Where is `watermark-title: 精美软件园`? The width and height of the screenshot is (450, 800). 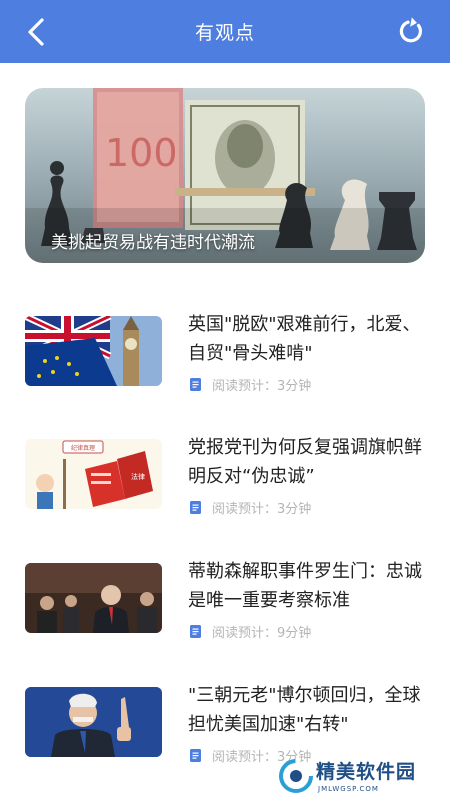
watermark-title: 精美软件园 is located at coordinates (366, 772).